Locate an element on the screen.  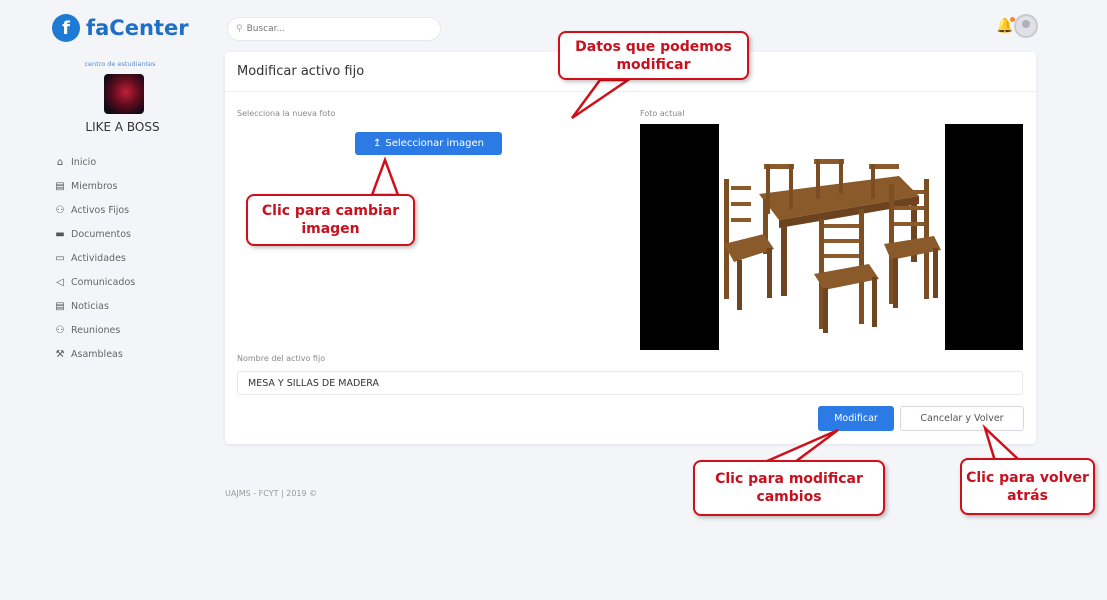
current-photo is located at coordinates (831, 237).